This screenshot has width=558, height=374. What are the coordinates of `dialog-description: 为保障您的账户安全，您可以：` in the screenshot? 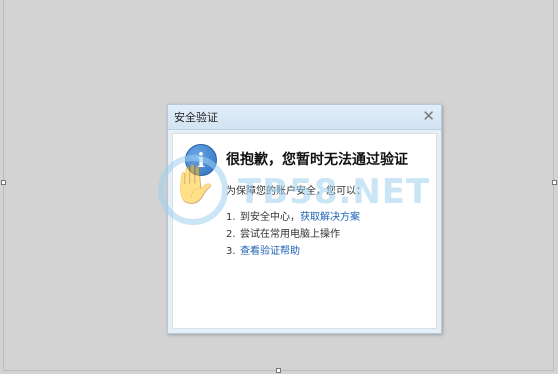 It's located at (296, 191).